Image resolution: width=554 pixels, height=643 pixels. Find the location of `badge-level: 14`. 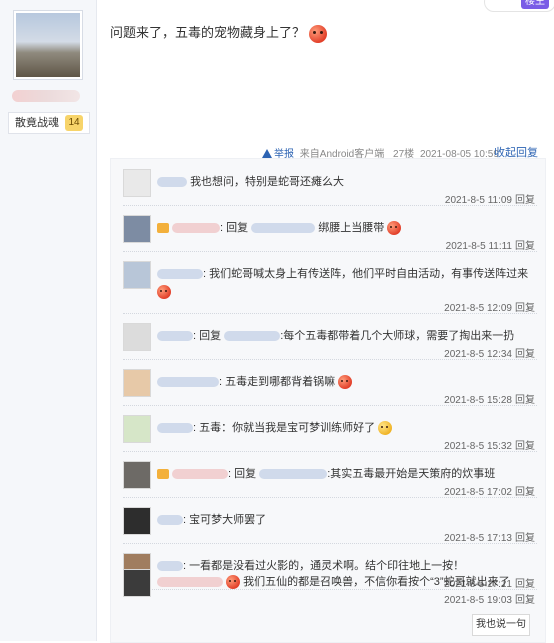

badge-level: 14 is located at coordinates (74, 123).